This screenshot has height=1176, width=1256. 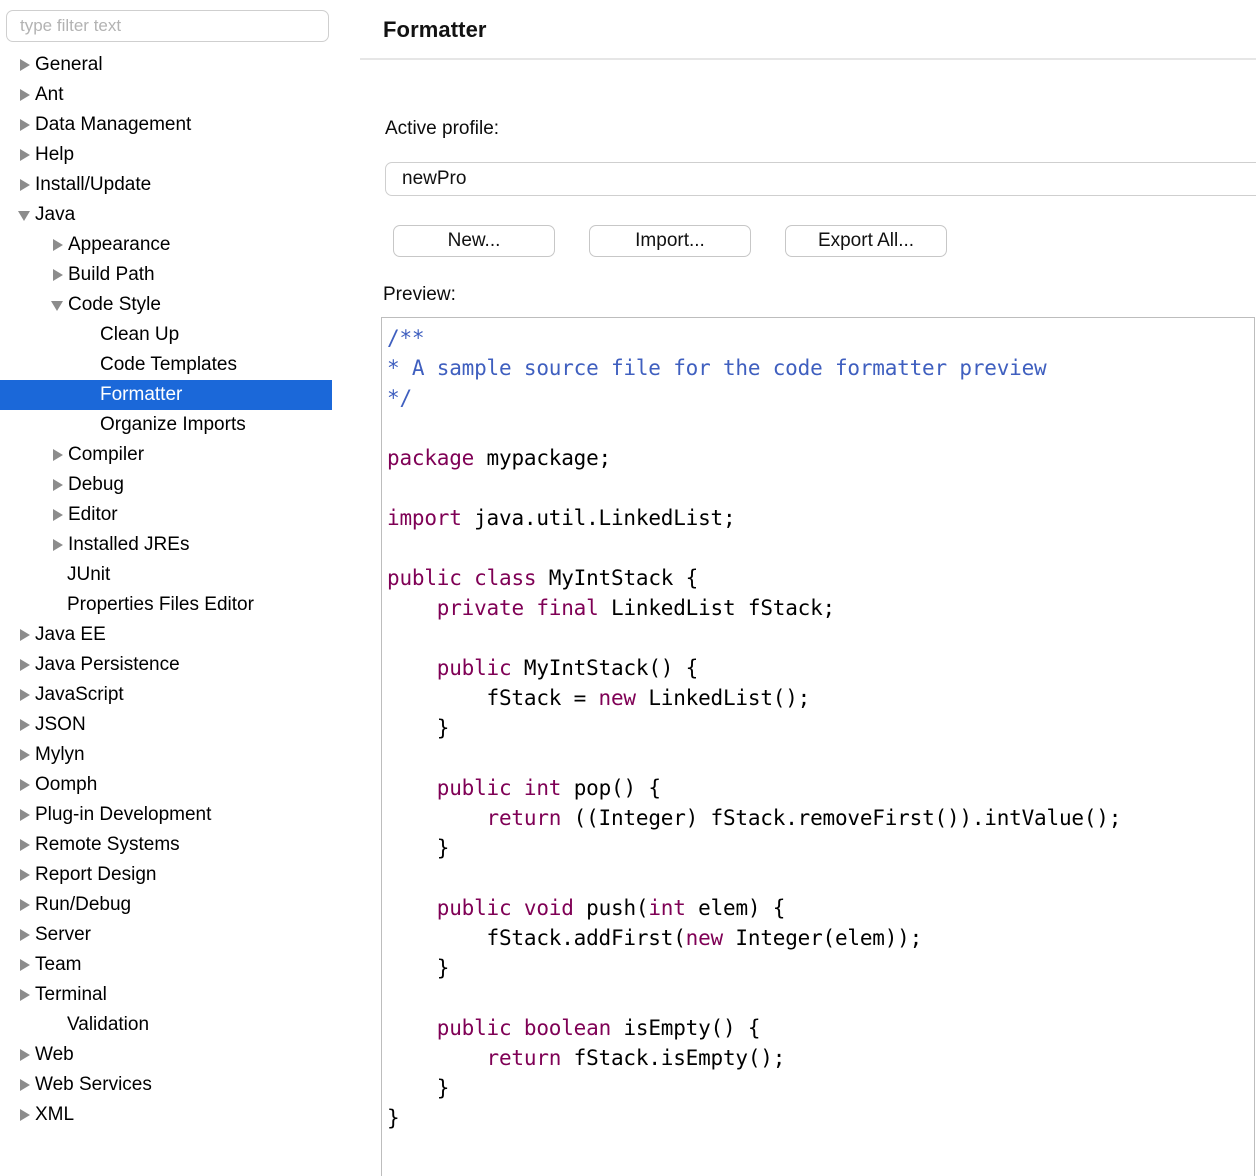 What do you see at coordinates (178, 665) in the screenshot?
I see `sidebar-item-java-persistence: Java Persistence` at bounding box center [178, 665].